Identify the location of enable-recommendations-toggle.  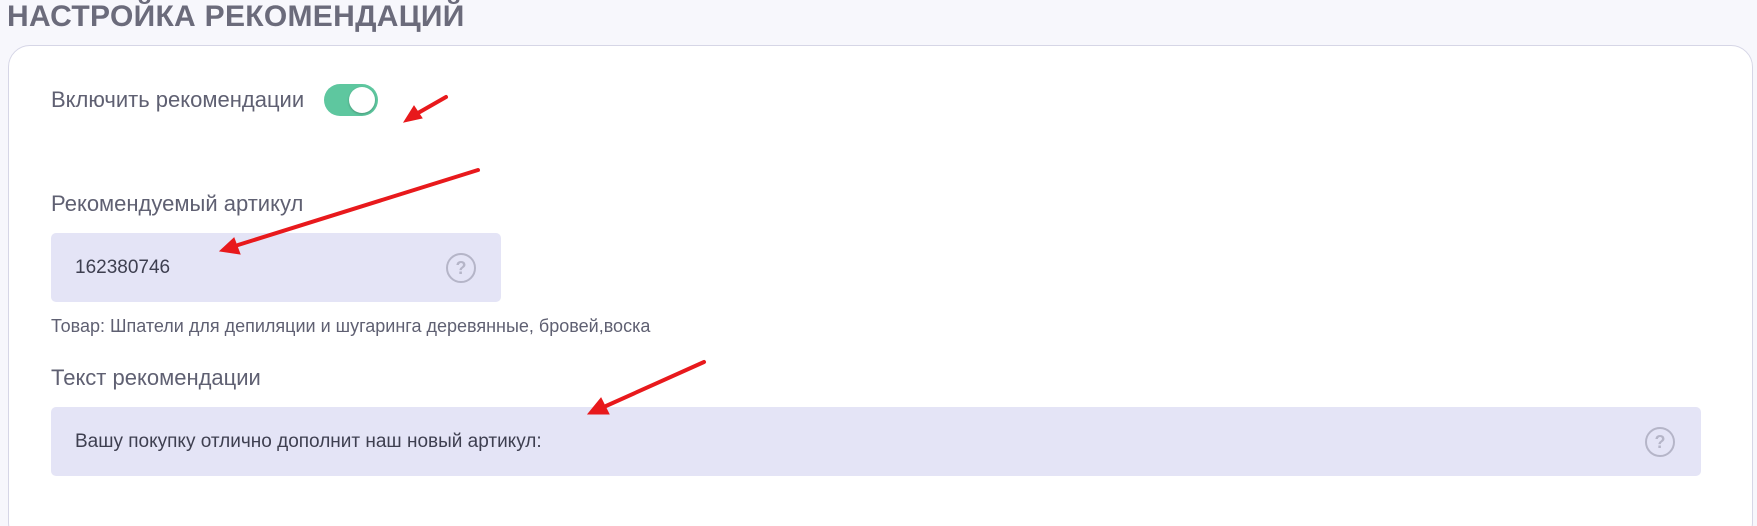
(351, 100).